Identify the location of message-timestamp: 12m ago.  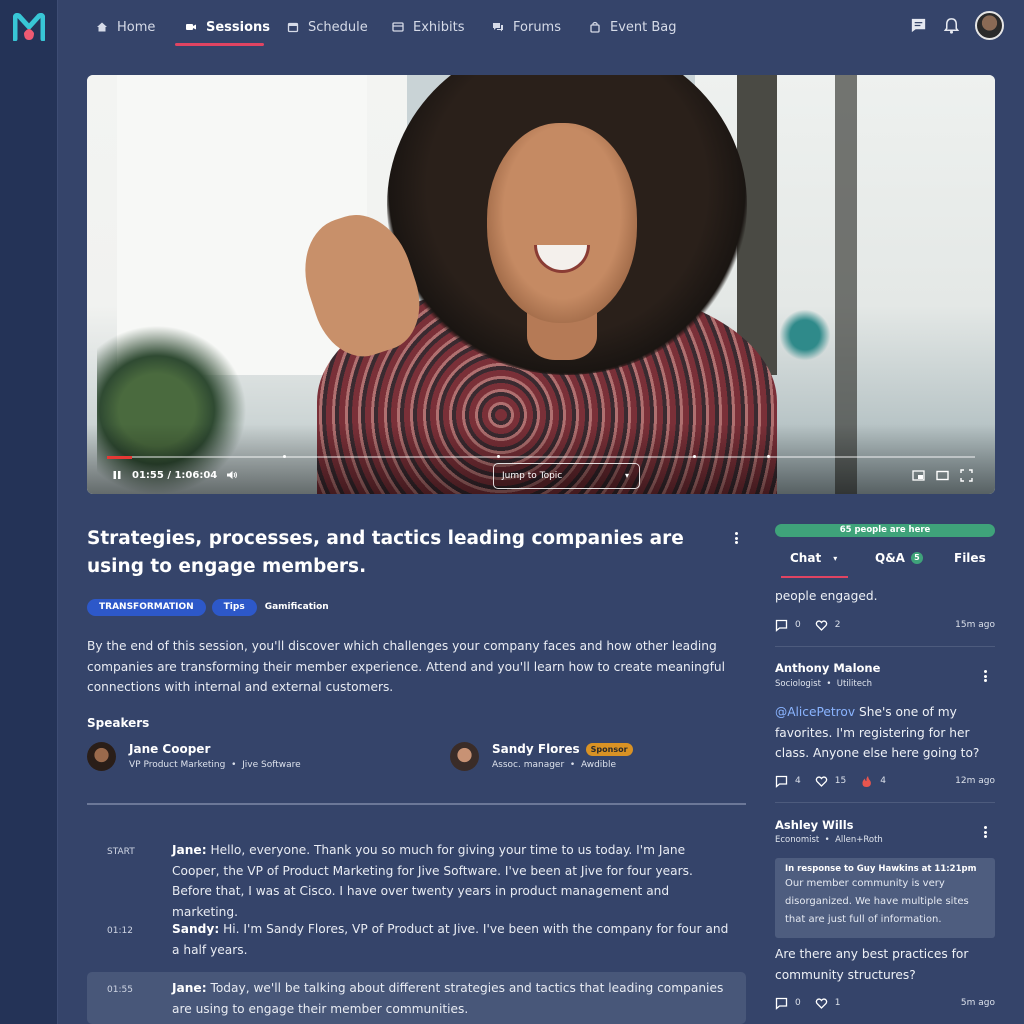
(975, 781).